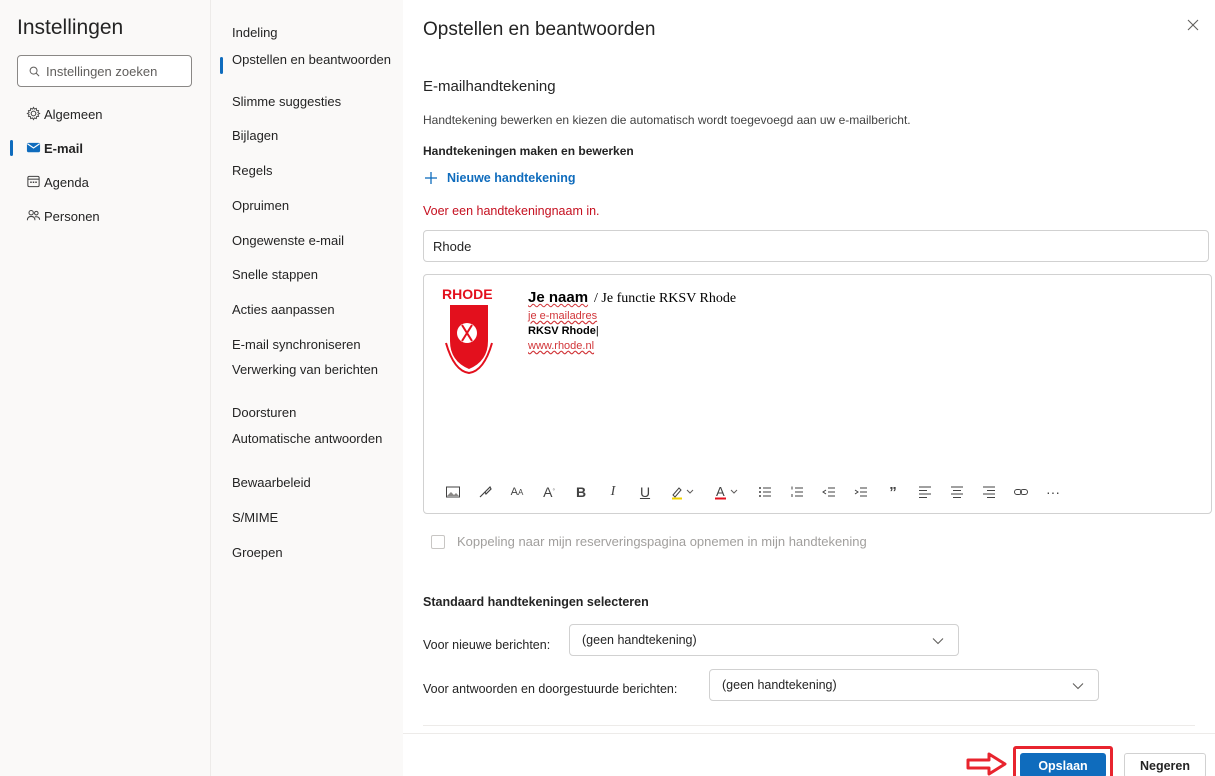 The image size is (1215, 776). Describe the element at coordinates (34, 71) in the screenshot. I see `search-icon` at that location.